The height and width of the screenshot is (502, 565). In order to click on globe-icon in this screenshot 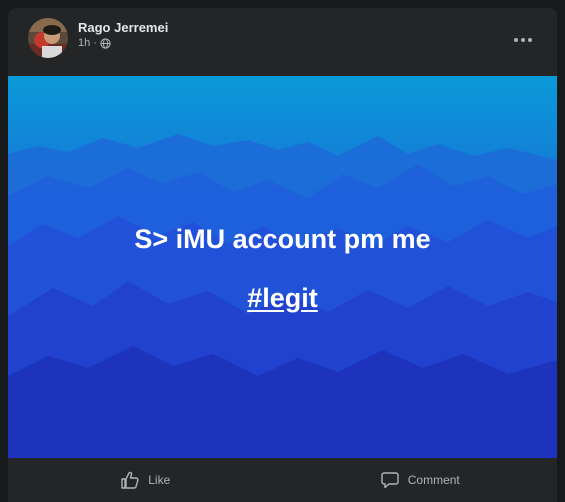, I will do `click(105, 43)`.